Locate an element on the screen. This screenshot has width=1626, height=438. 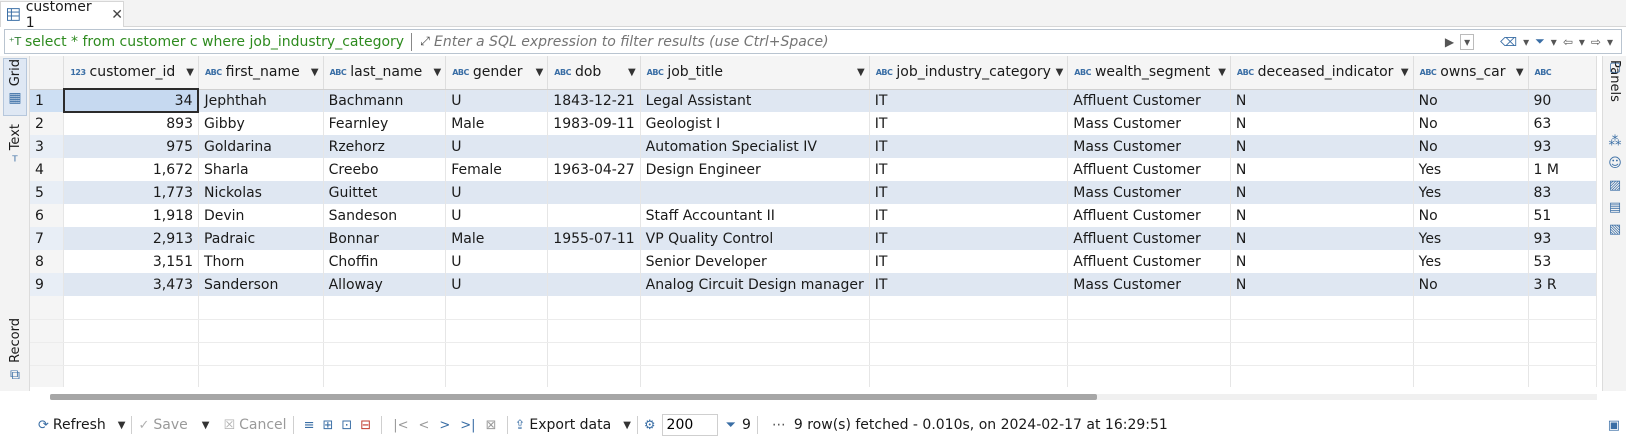
table-cell: Fearnley is located at coordinates (385, 123).